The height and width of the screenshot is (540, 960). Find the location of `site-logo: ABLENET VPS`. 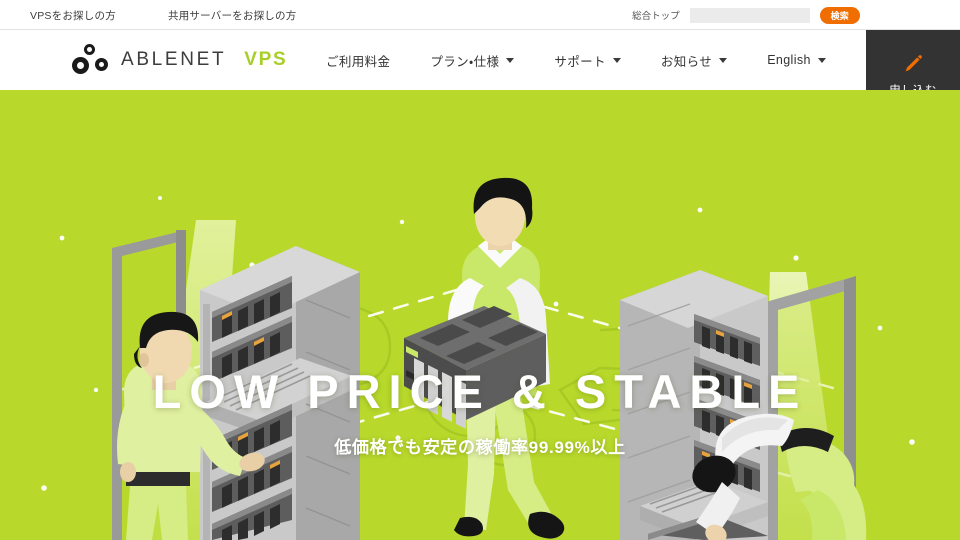

site-logo: ABLENET VPS is located at coordinates (179, 60).